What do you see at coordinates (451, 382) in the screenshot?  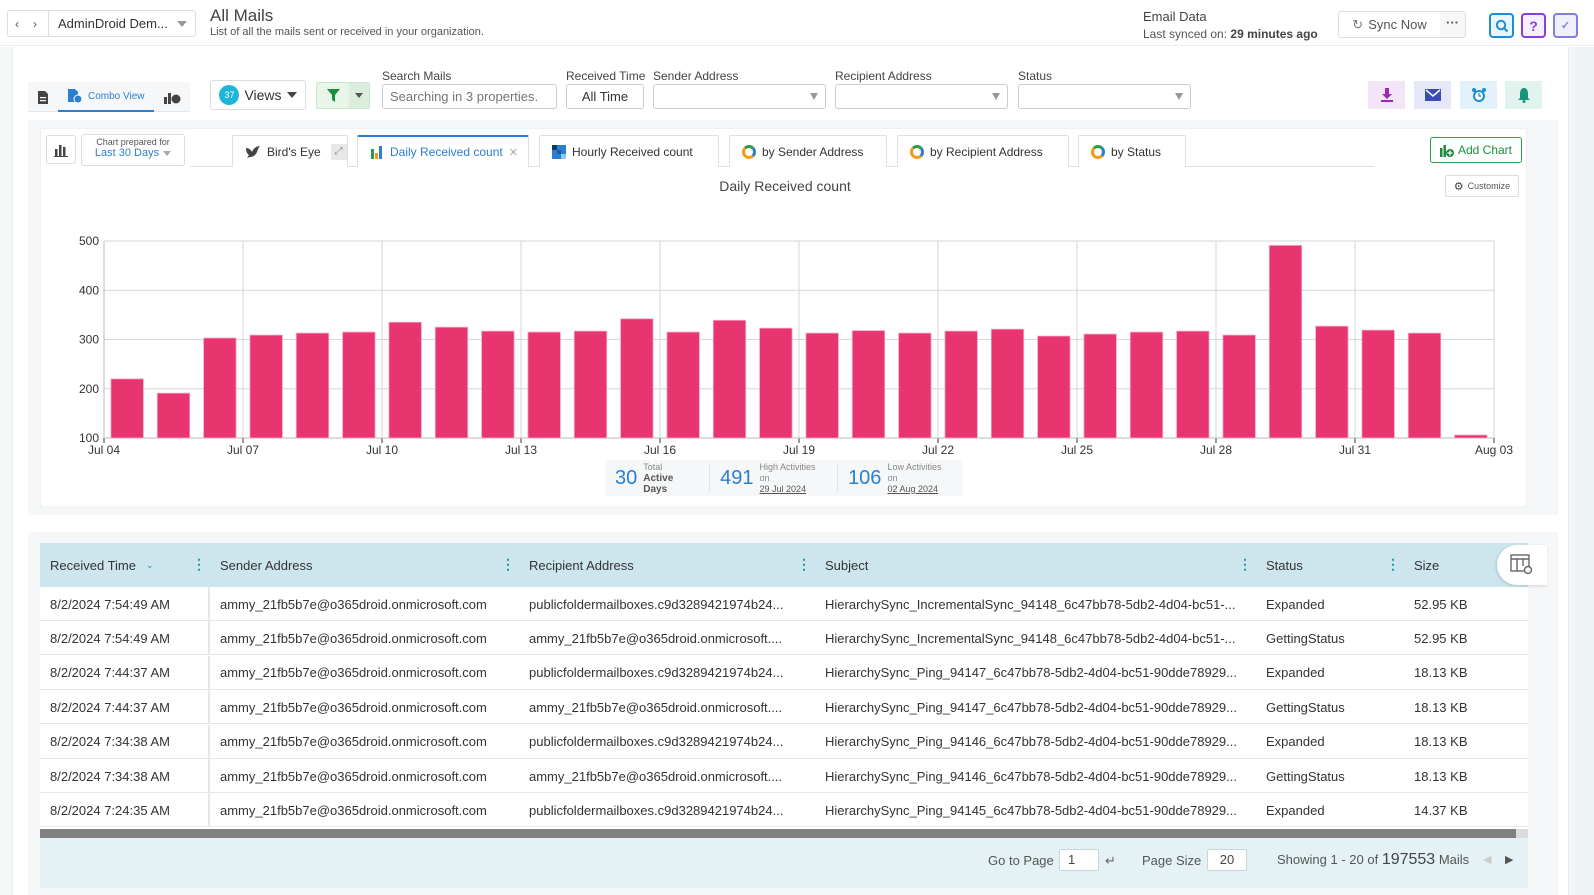 I see `bar: Jul 11: 325` at bounding box center [451, 382].